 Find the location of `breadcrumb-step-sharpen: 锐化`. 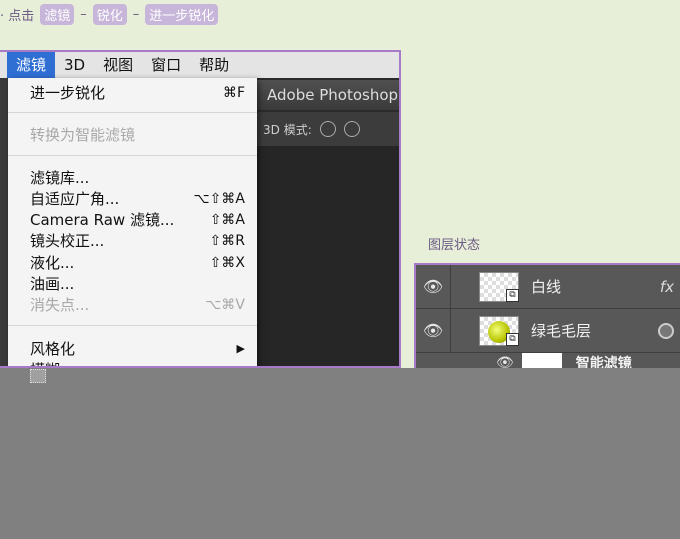

breadcrumb-step-sharpen: 锐化 is located at coordinates (109, 14).